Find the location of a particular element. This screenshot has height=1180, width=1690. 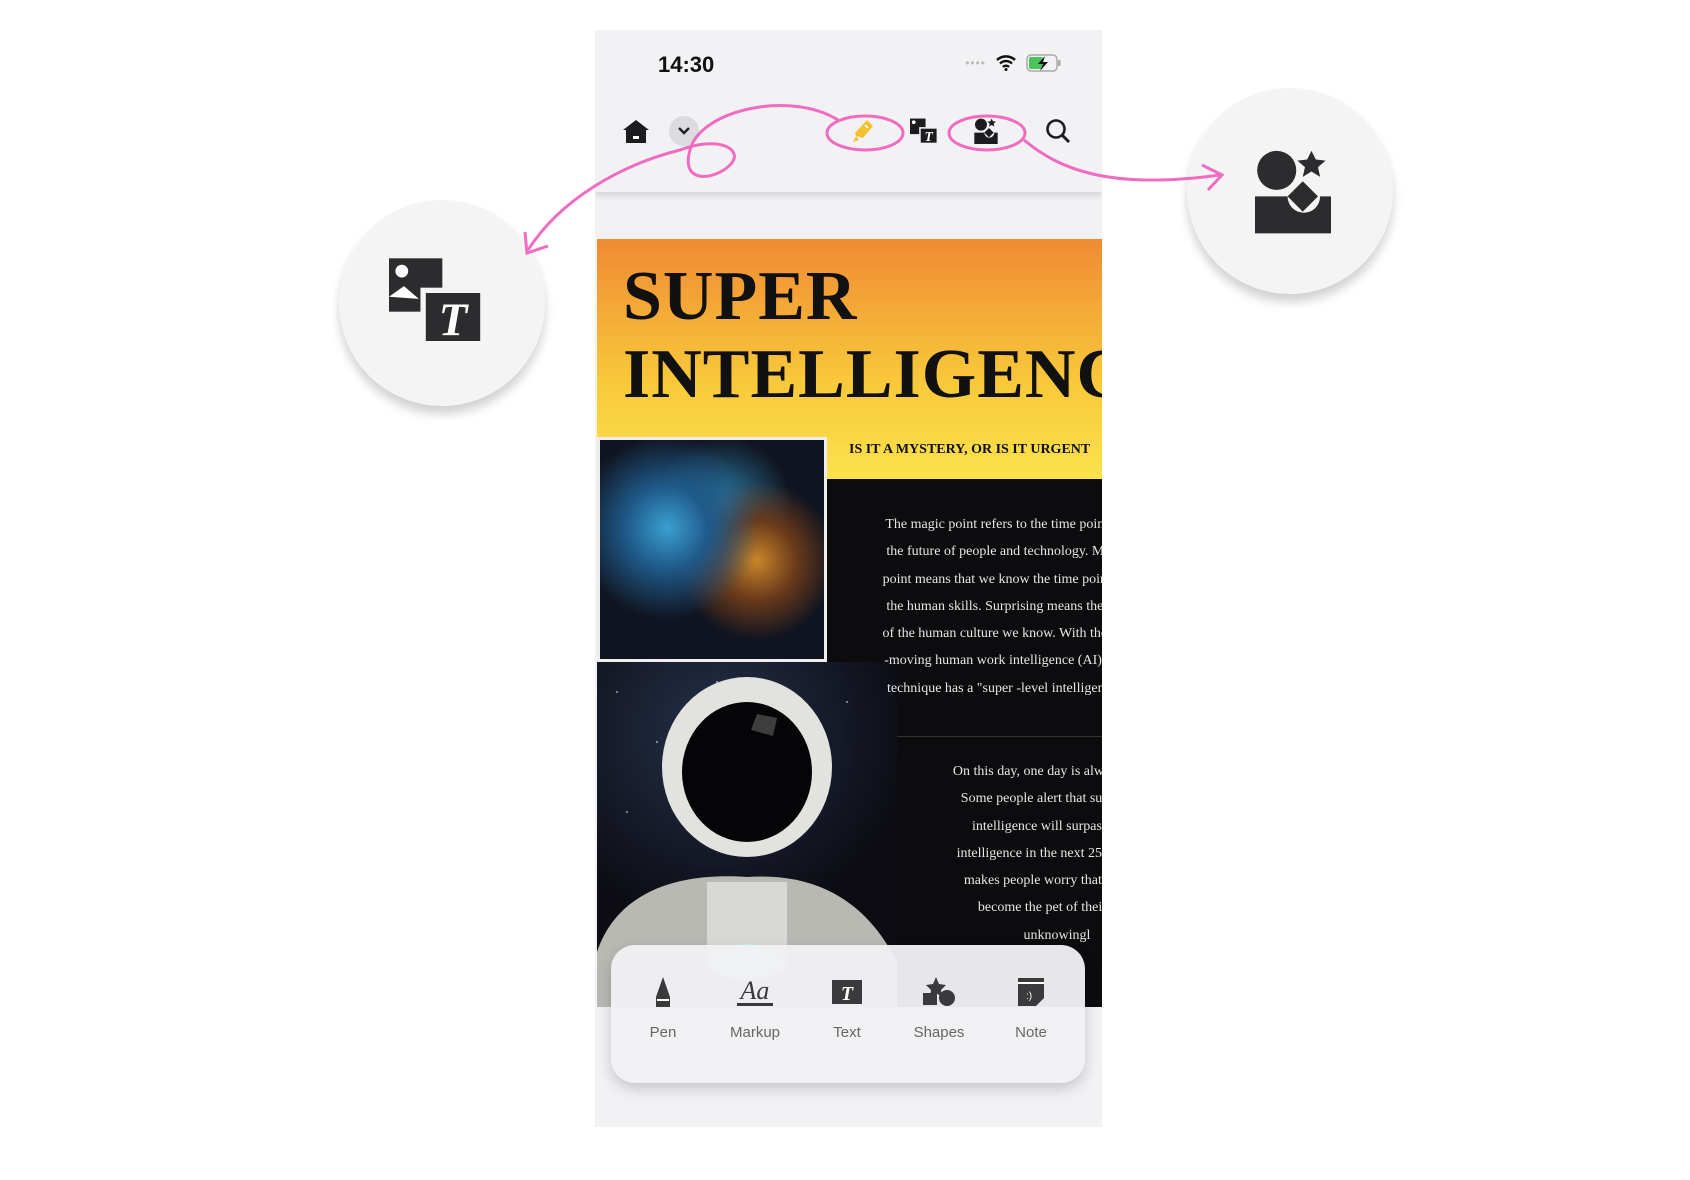

home-icon is located at coordinates (636, 131).